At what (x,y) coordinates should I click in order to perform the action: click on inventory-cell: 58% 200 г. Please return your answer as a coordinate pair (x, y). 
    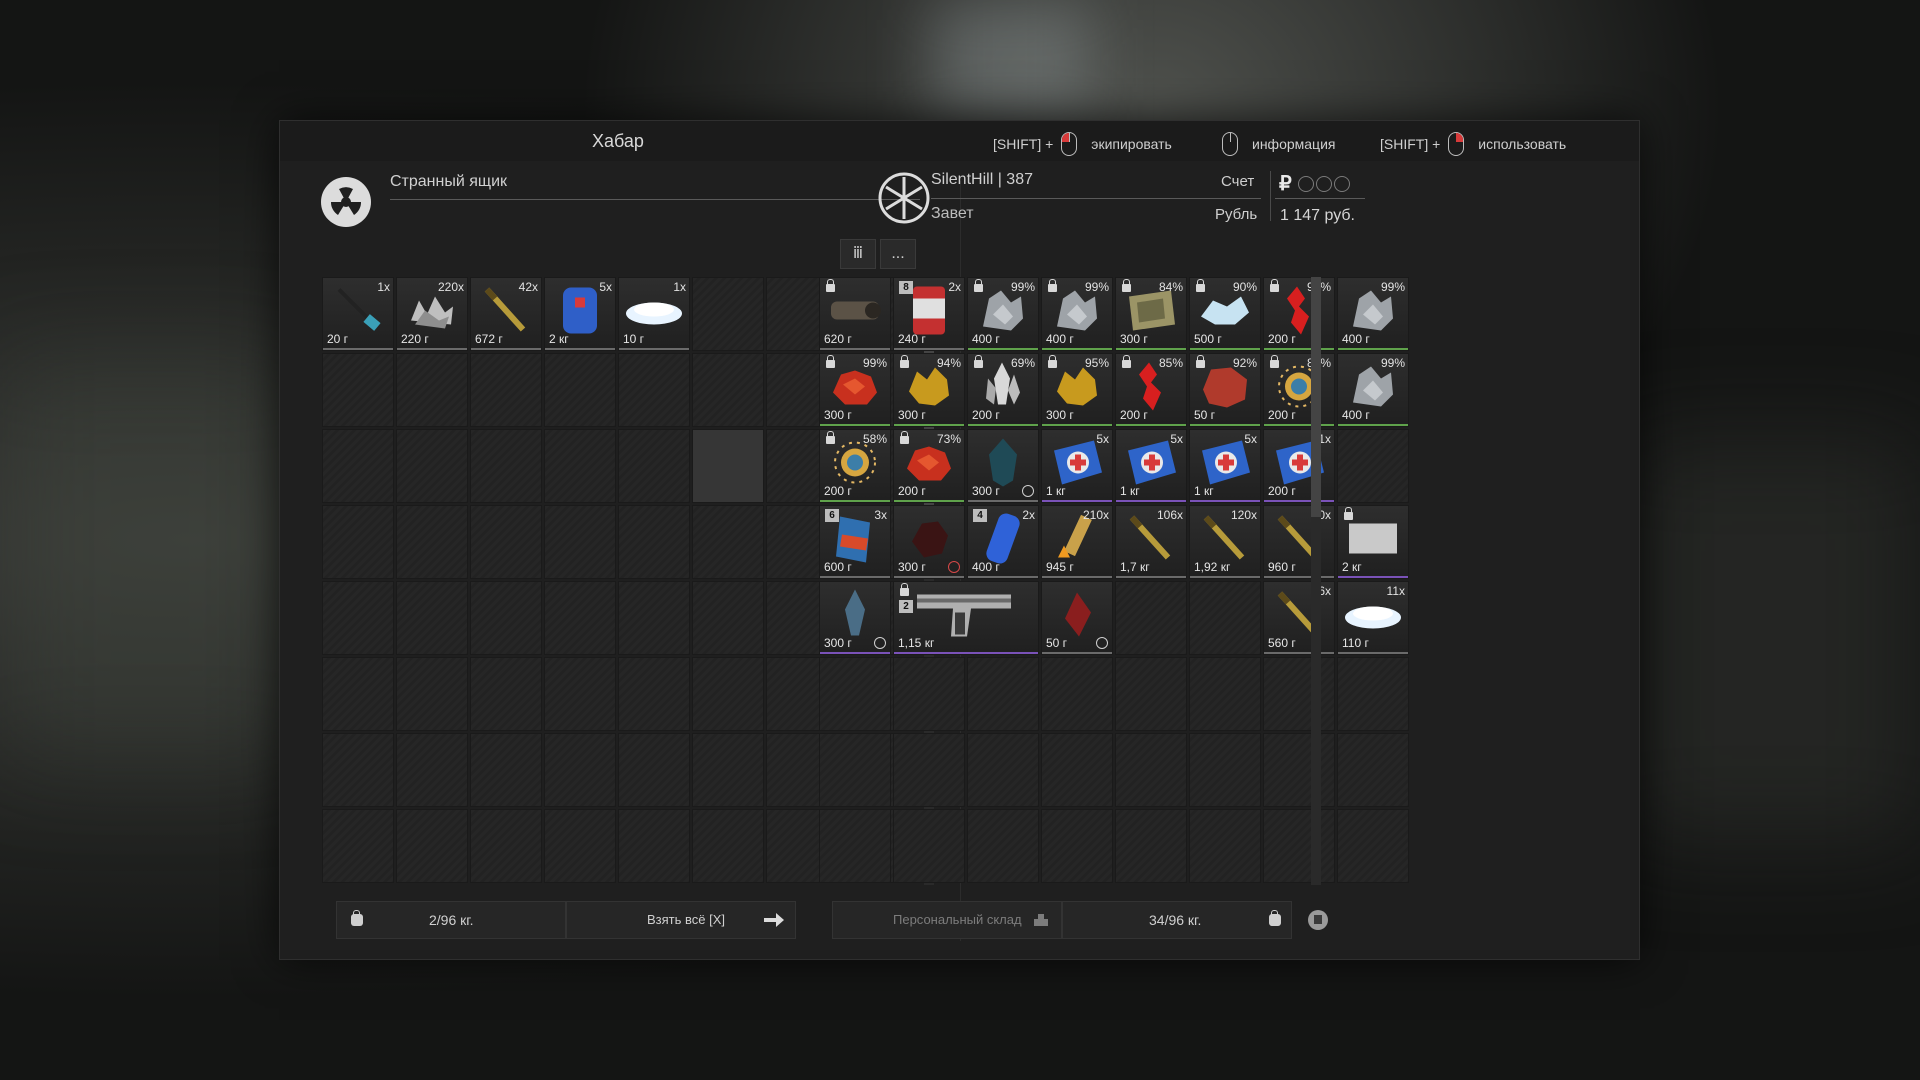
    Looking at the image, I should click on (855, 466).